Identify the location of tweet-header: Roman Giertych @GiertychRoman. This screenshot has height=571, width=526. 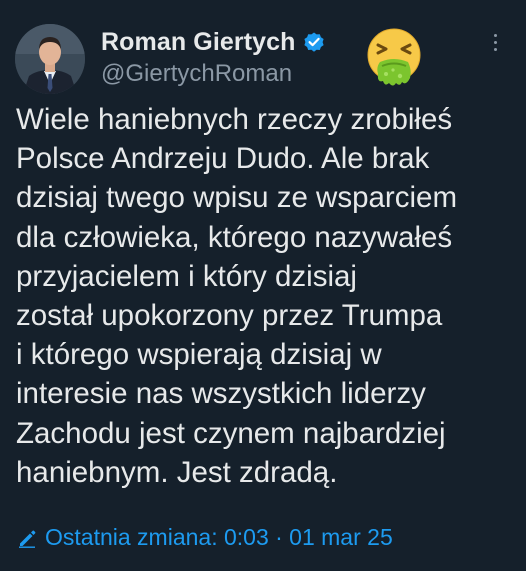
(213, 56).